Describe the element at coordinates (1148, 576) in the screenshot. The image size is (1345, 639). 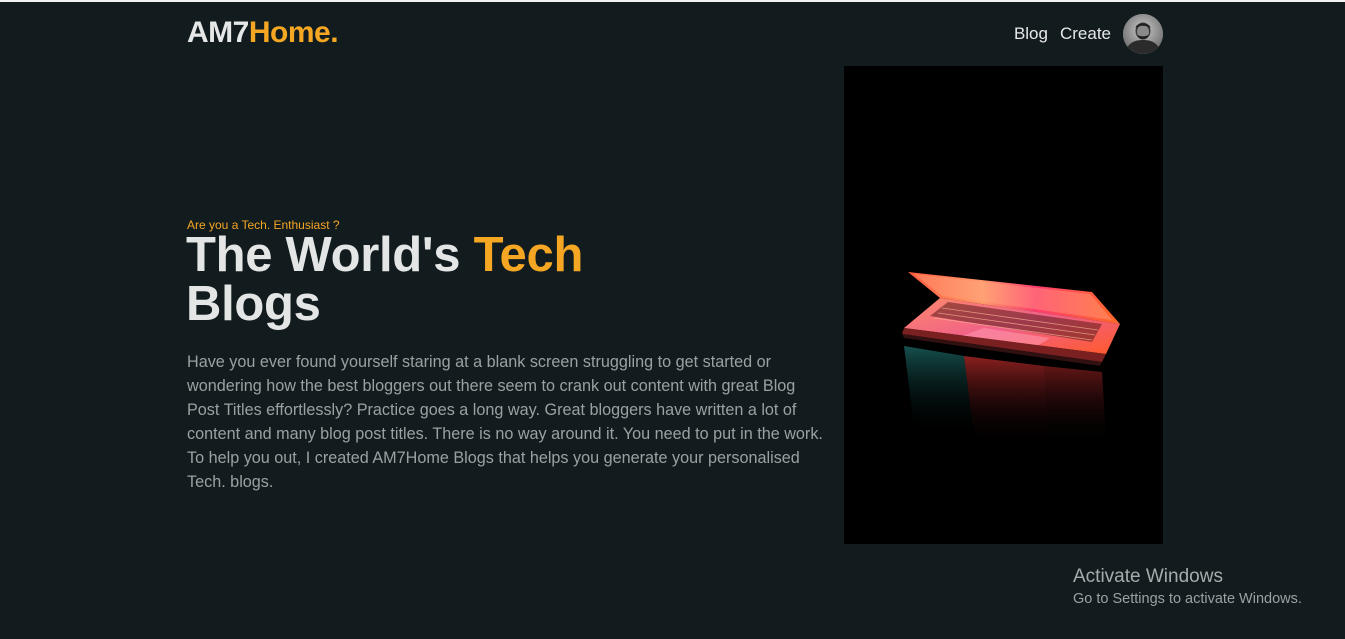
I see `watermark-title: Activate Windows` at that location.